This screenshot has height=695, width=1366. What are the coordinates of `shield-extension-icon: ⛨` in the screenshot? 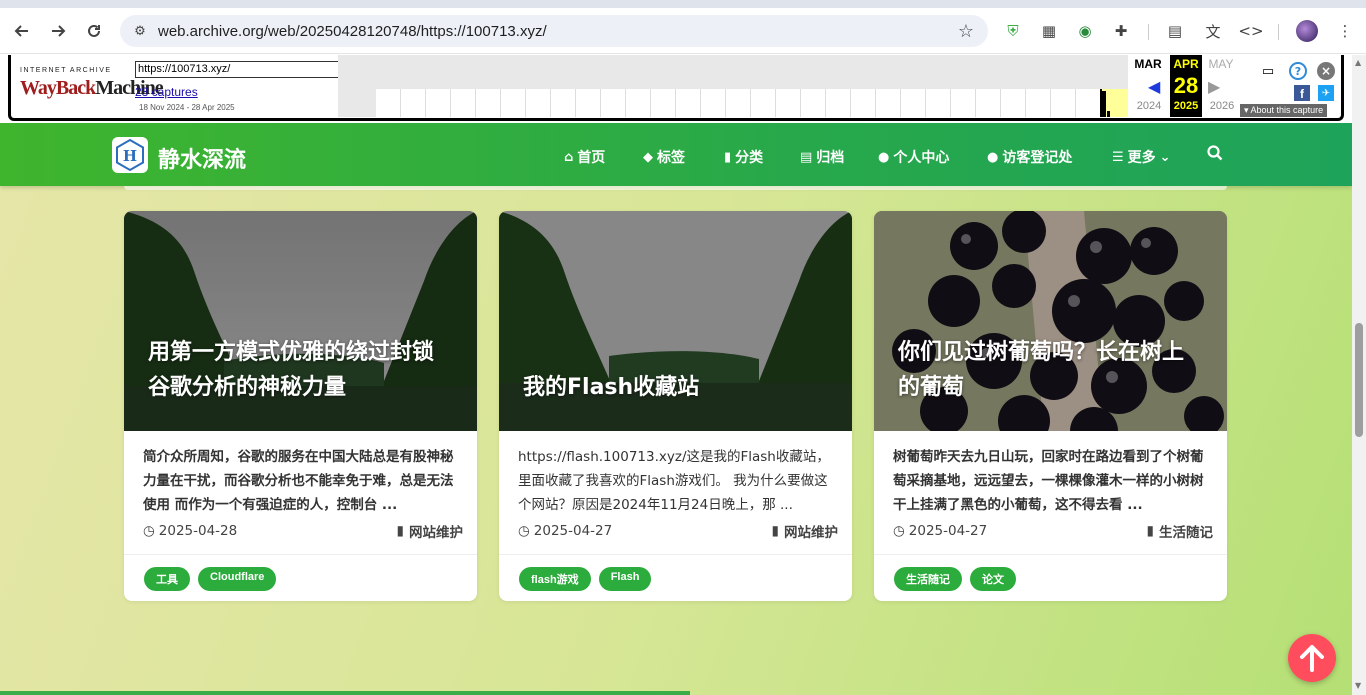 It's located at (1013, 31).